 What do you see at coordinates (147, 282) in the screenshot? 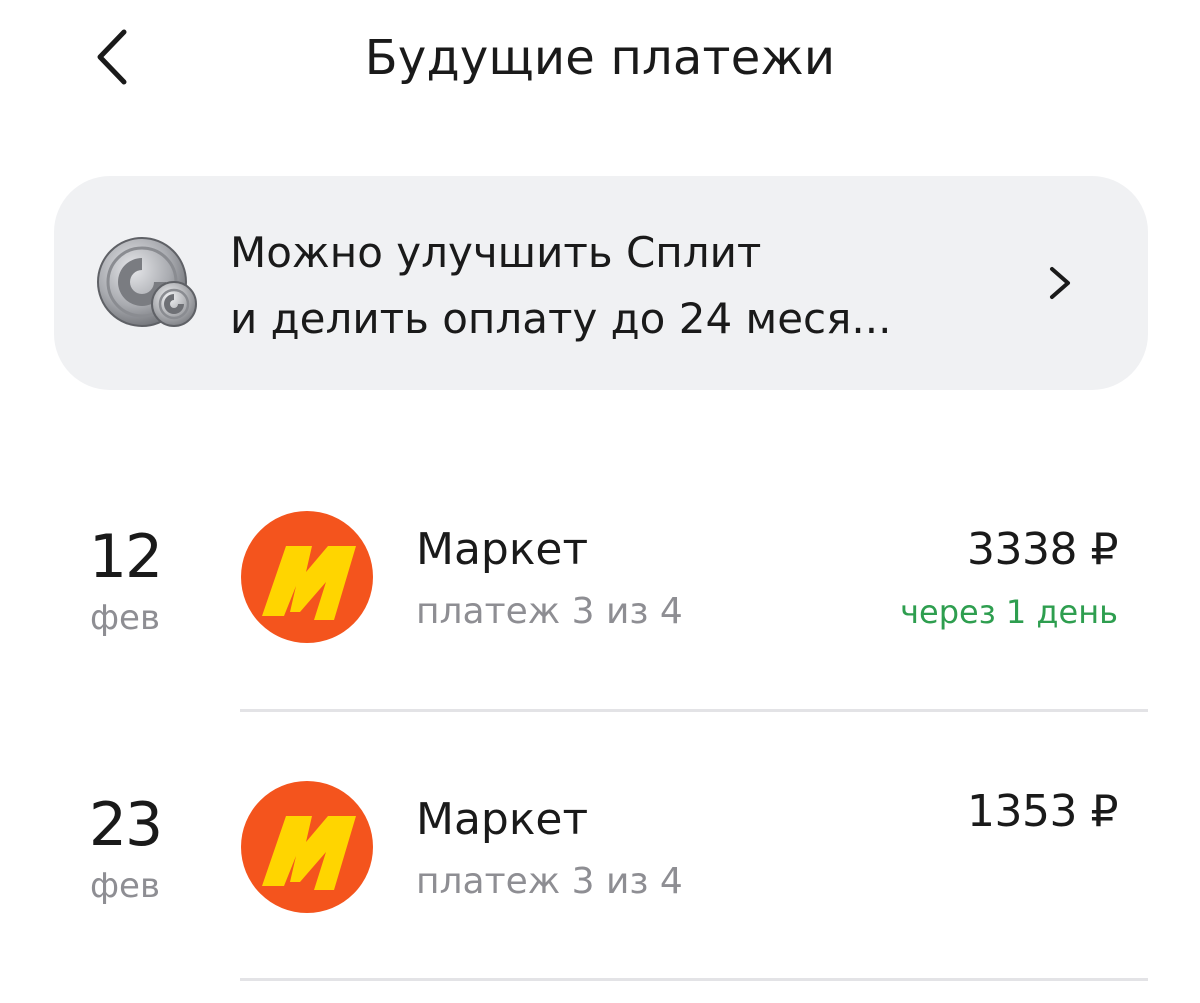
I see `split-coin-icon` at bounding box center [147, 282].